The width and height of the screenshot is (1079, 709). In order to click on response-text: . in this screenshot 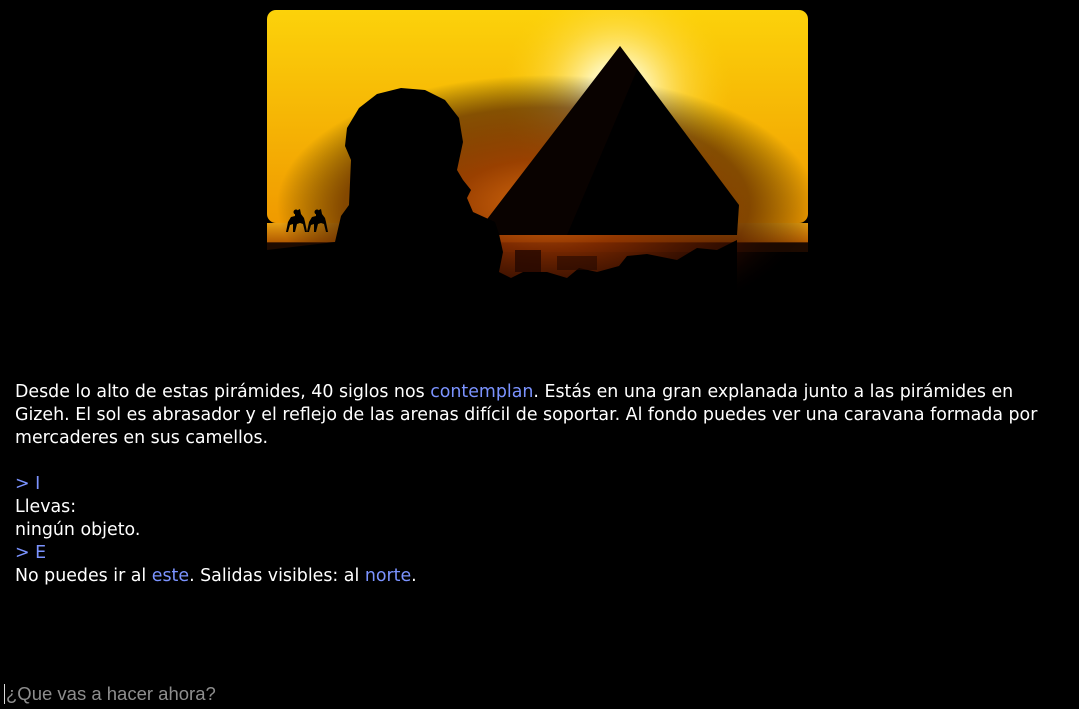, I will do `click(414, 576)`.